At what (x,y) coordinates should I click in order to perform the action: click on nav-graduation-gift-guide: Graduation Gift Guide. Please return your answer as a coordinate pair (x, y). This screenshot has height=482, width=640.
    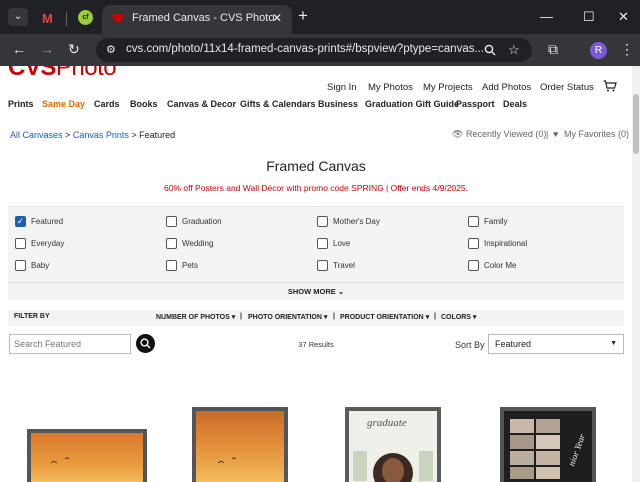
    Looking at the image, I should click on (412, 104).